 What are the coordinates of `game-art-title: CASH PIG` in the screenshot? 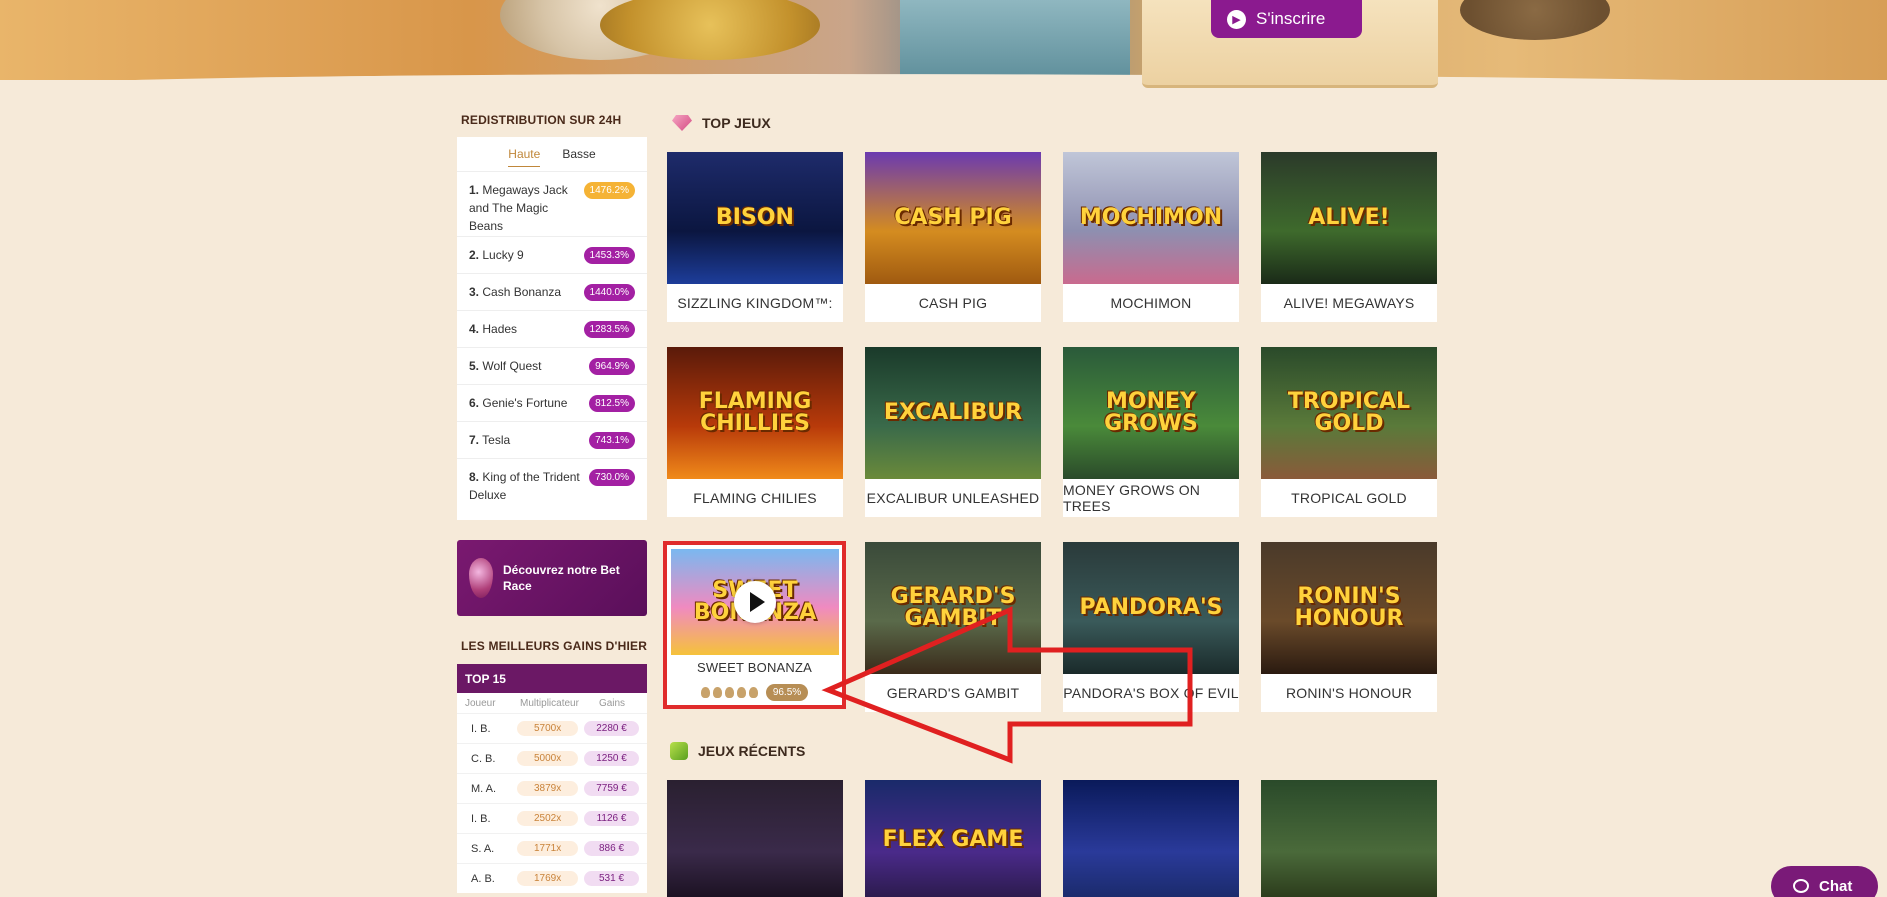 It's located at (953, 217).